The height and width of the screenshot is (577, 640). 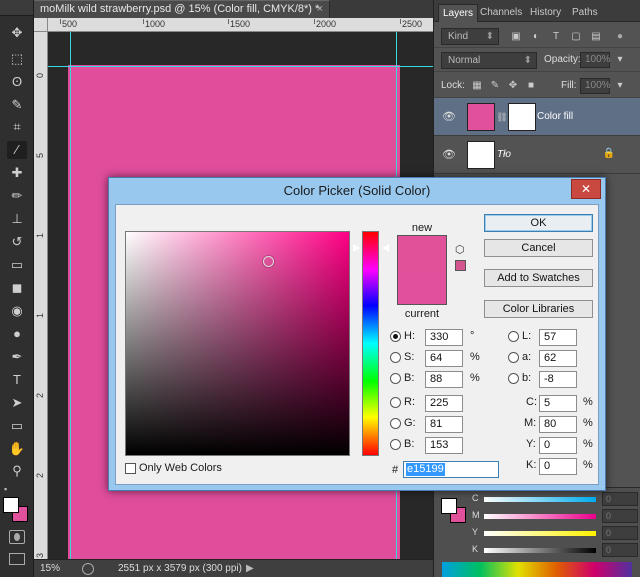 What do you see at coordinates (16, 8) in the screenshot?
I see `toolbar-grip` at bounding box center [16, 8].